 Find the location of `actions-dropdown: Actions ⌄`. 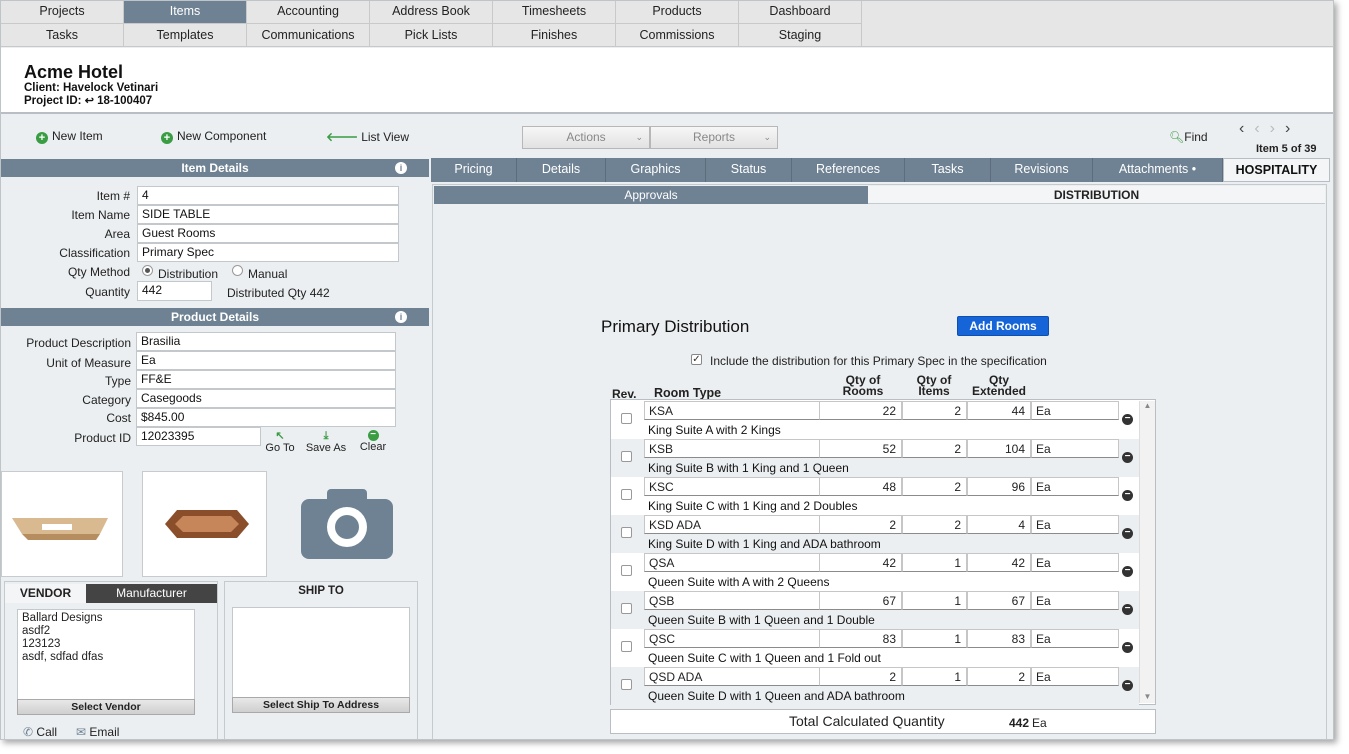

actions-dropdown: Actions ⌄ is located at coordinates (586, 137).